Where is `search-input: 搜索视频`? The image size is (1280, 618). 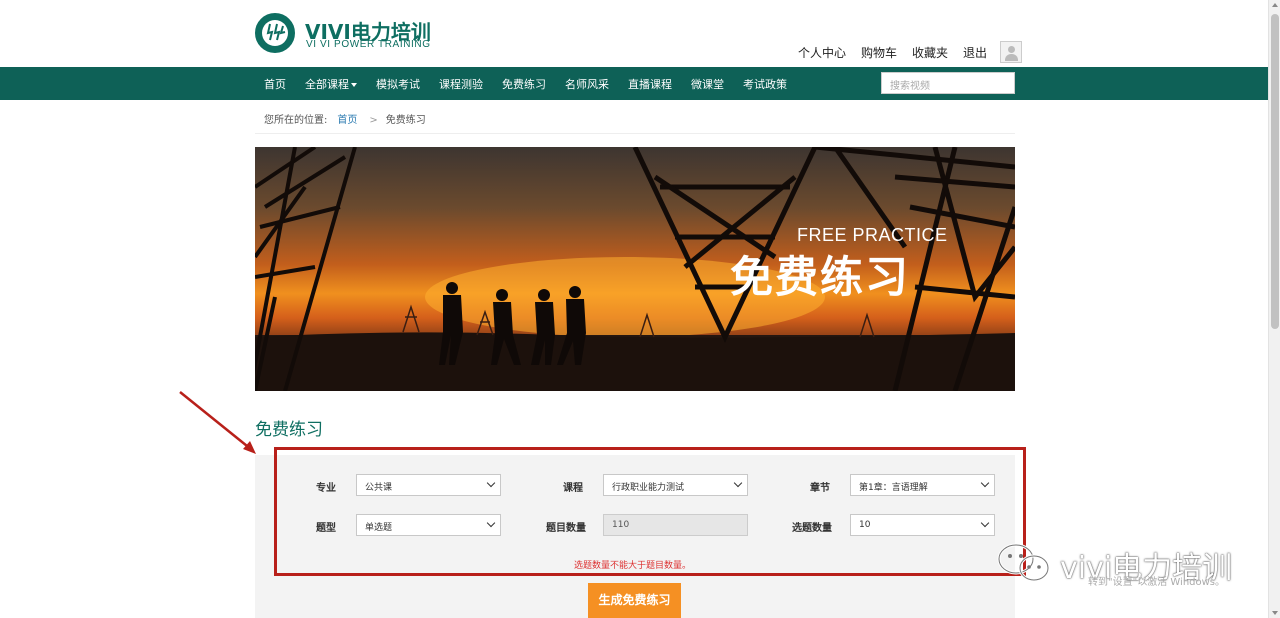
search-input: 搜索视频 is located at coordinates (948, 83).